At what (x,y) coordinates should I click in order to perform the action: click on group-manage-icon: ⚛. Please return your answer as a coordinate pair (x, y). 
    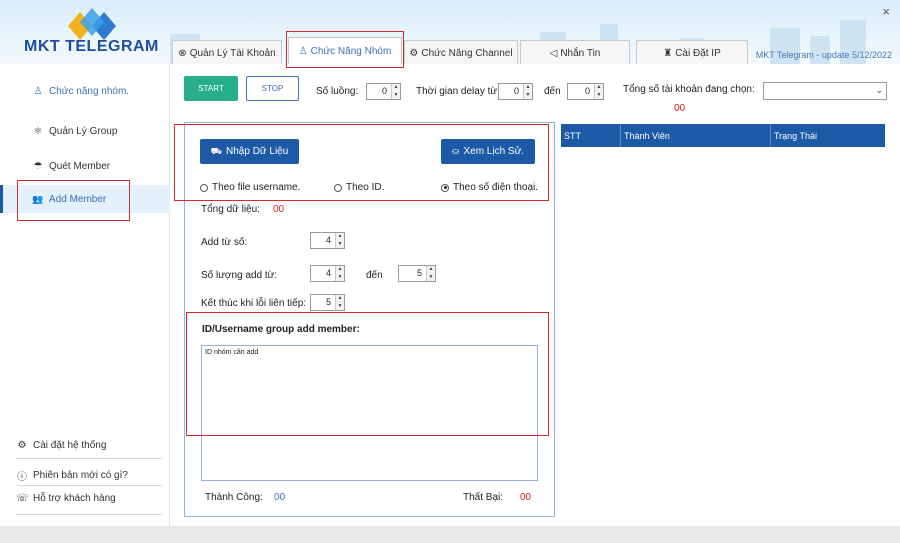
    Looking at the image, I should click on (38, 131).